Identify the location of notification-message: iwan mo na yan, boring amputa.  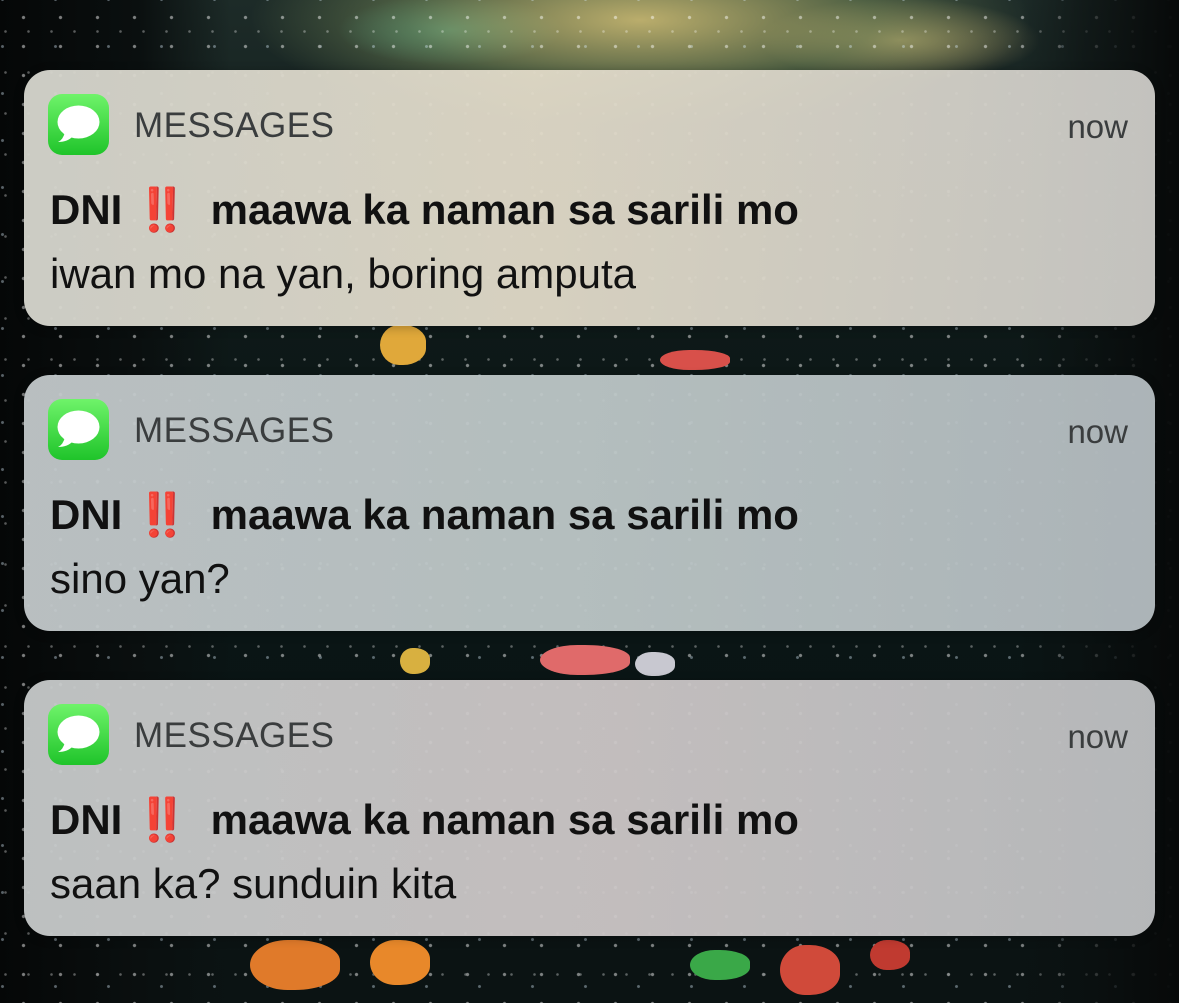
(343, 273).